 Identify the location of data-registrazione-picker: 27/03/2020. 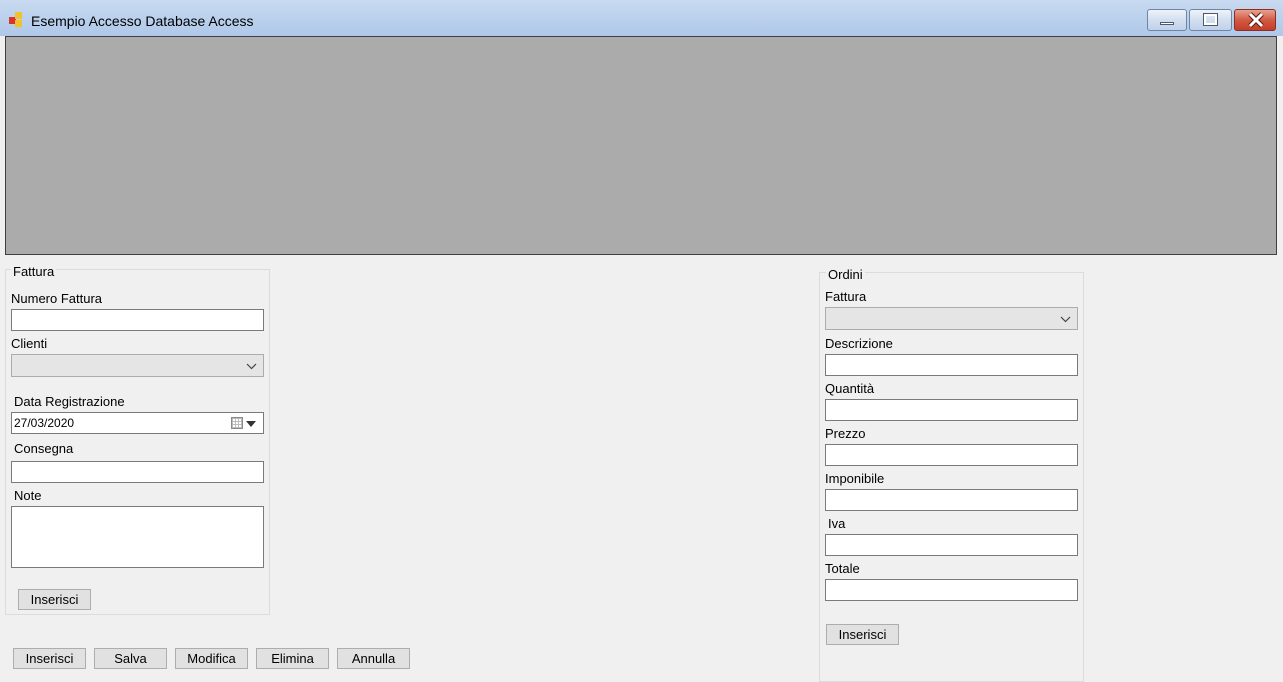
(137, 423).